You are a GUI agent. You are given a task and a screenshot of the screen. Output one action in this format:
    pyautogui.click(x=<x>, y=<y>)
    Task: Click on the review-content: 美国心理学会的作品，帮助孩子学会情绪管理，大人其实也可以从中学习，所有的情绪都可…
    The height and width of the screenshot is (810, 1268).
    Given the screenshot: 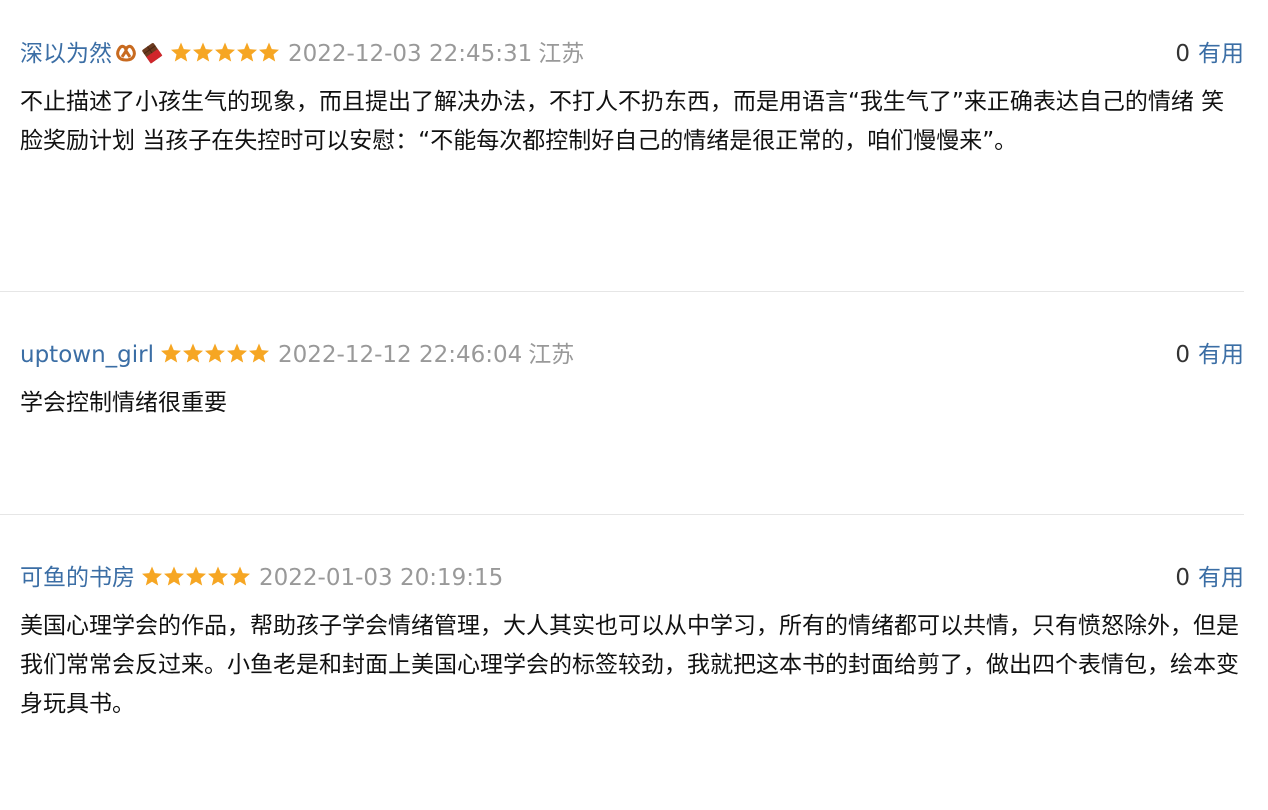 What is the action you would take?
    pyautogui.click(x=629, y=665)
    